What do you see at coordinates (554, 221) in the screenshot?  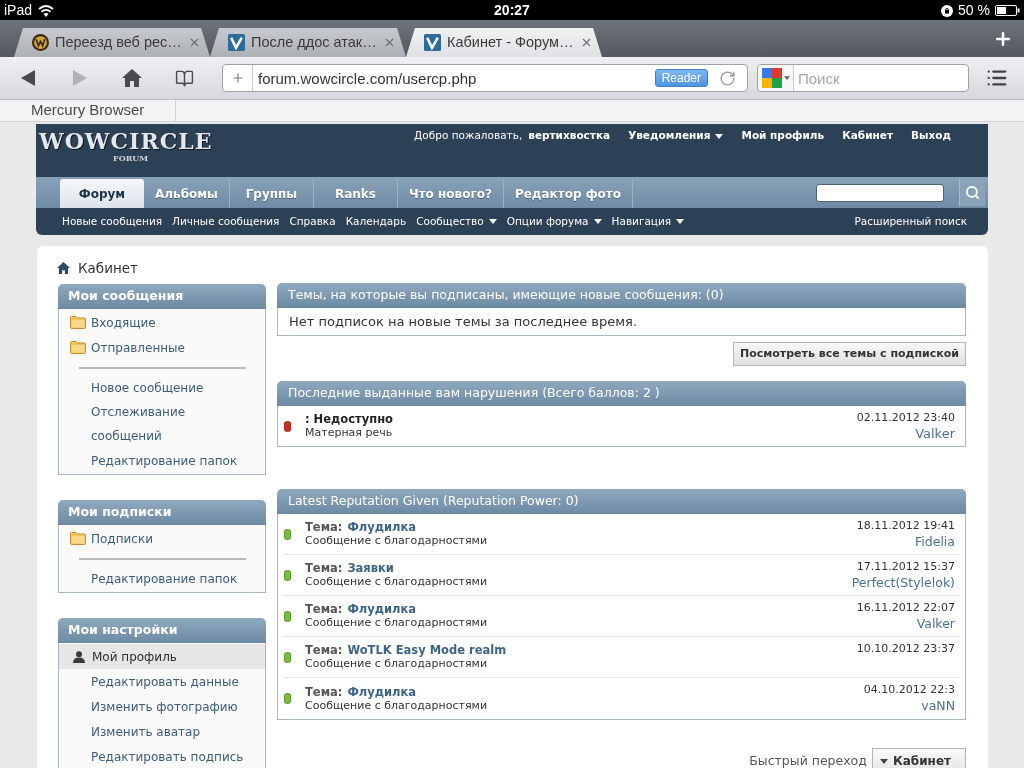 I see `sub-nav-link: Опции форума` at bounding box center [554, 221].